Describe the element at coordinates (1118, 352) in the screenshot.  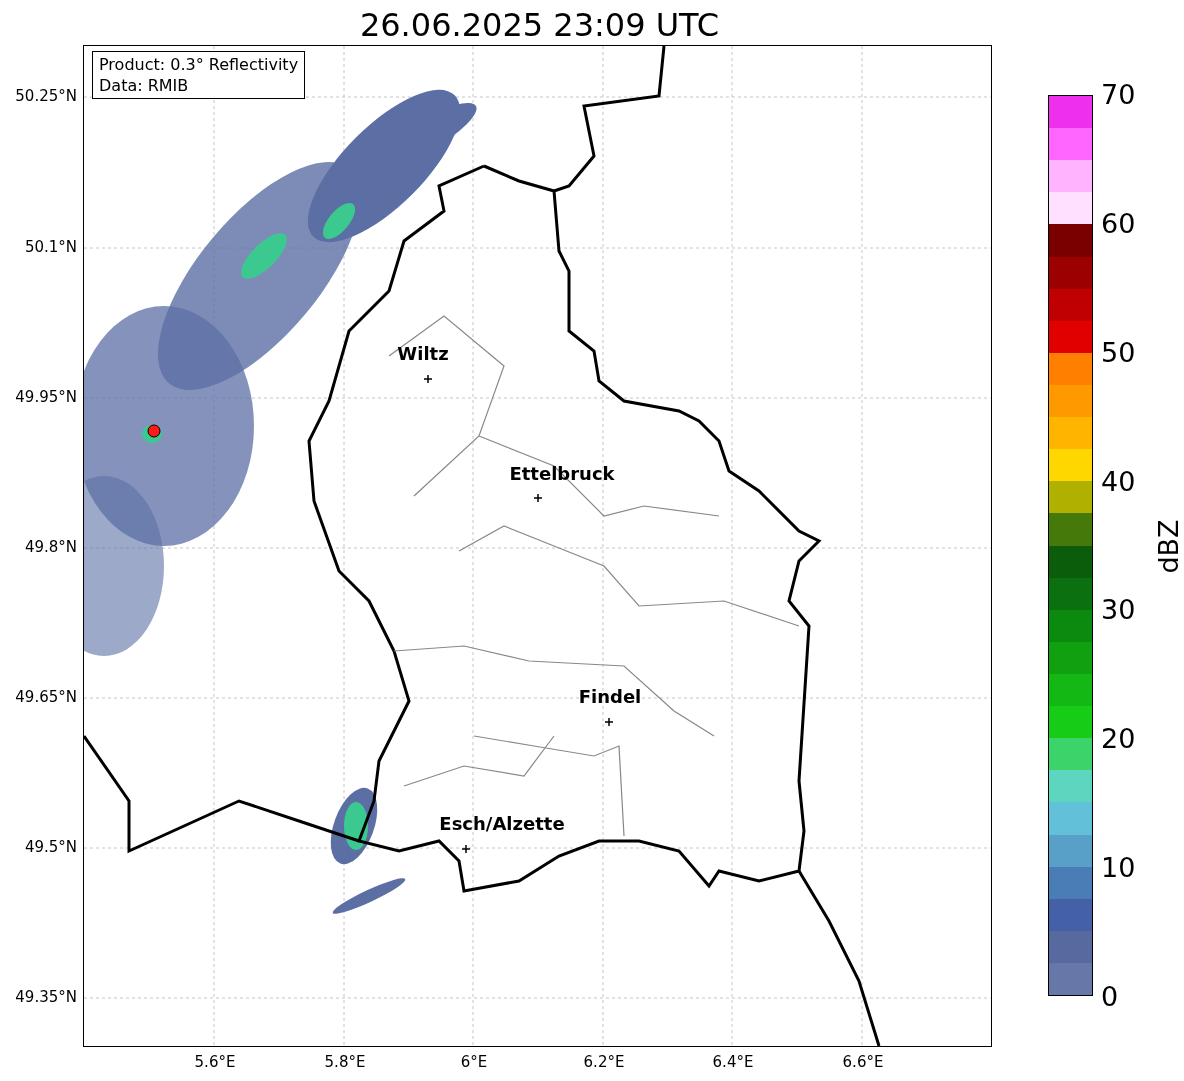
I see `scale-tick-label: 50` at that location.